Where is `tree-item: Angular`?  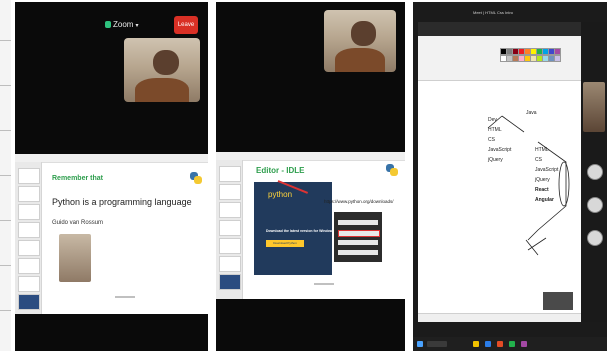 tree-item: Angular is located at coordinates (544, 200).